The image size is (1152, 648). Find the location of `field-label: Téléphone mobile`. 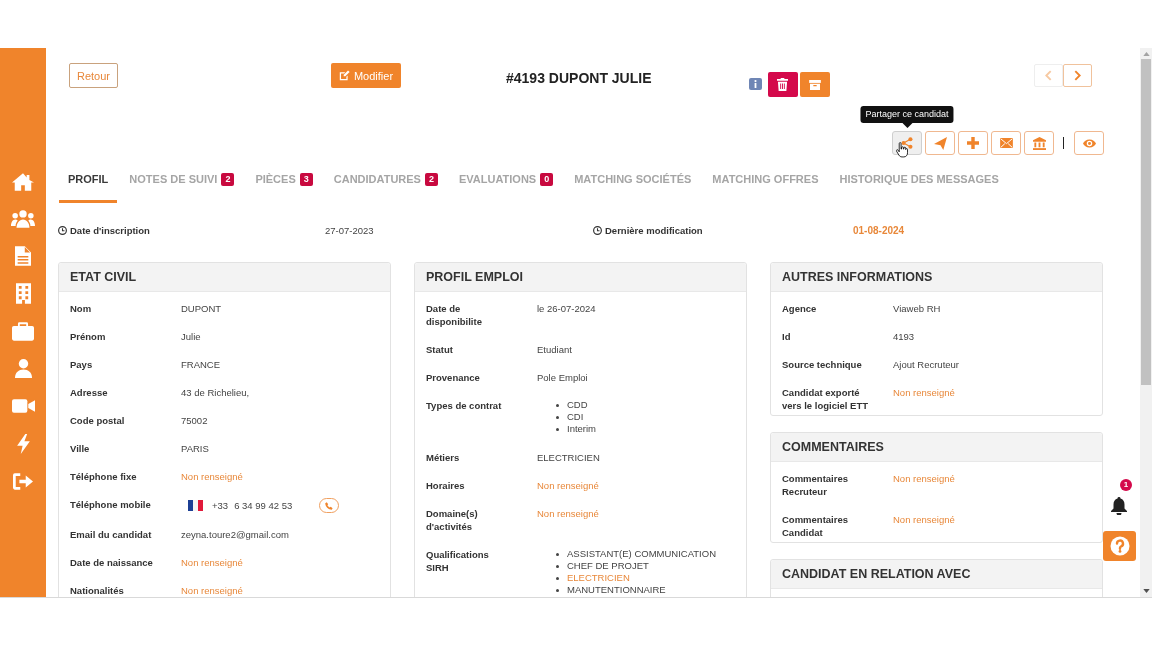

field-label: Téléphone mobile is located at coordinates (111, 504).